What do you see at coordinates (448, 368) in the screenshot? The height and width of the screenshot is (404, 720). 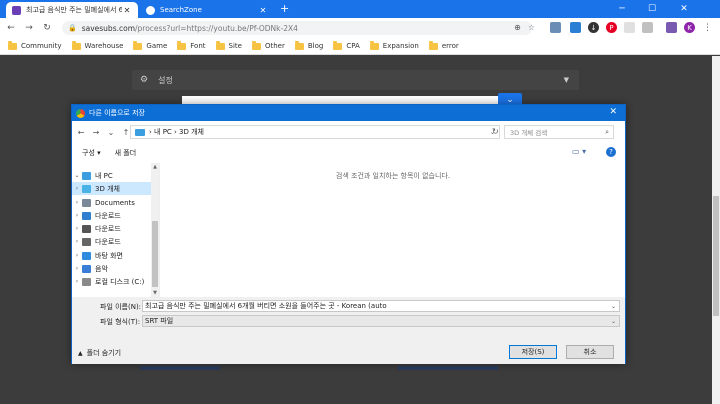 I see `page-button-right` at bounding box center [448, 368].